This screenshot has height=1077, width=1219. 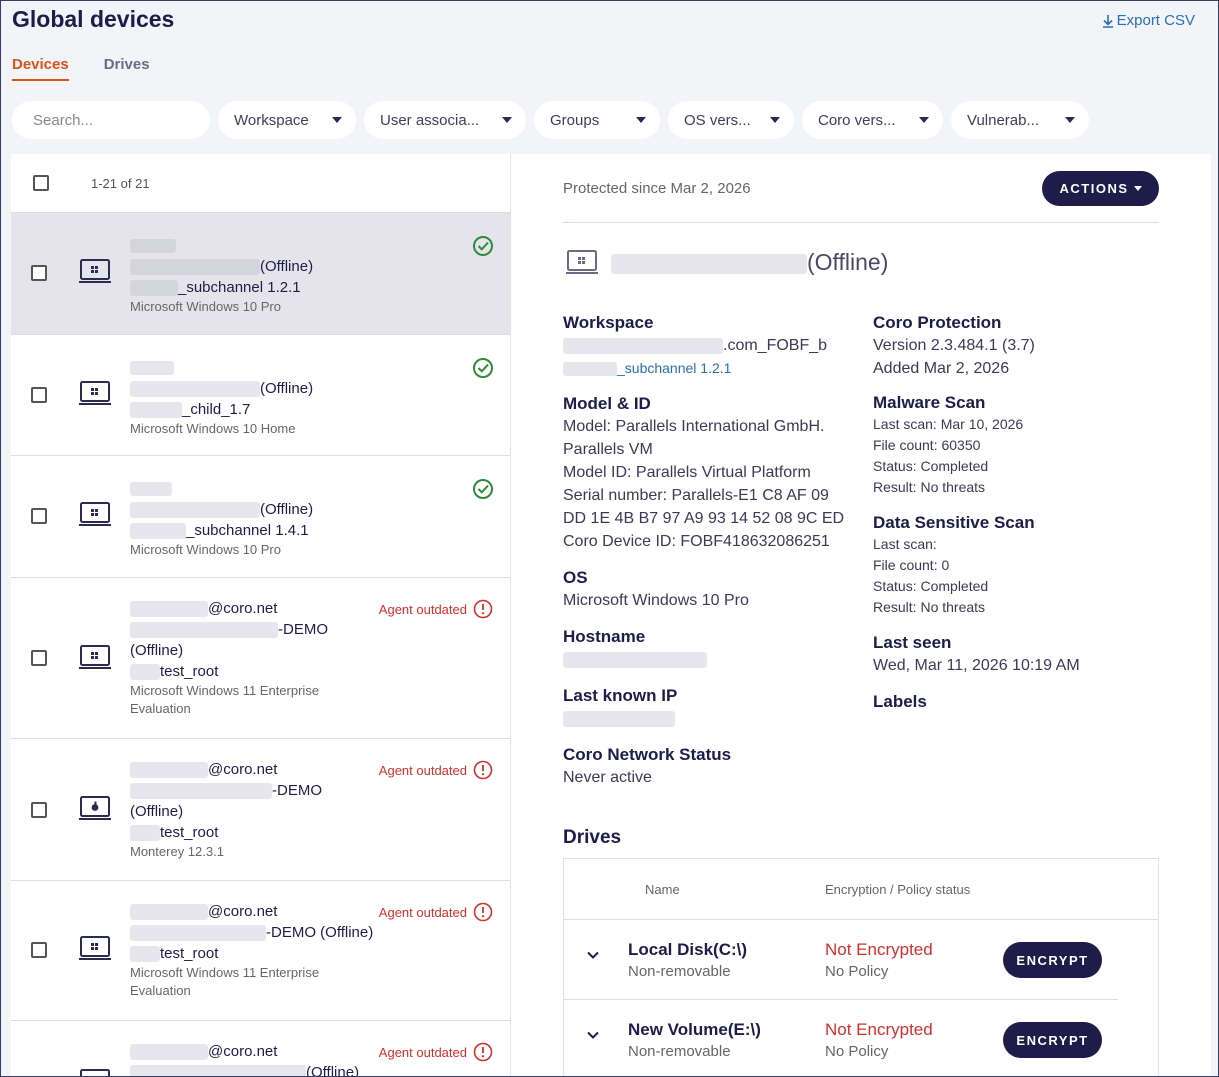 I want to click on device-os: Microsoft Windows 11 Enterprise, so click(x=225, y=690).